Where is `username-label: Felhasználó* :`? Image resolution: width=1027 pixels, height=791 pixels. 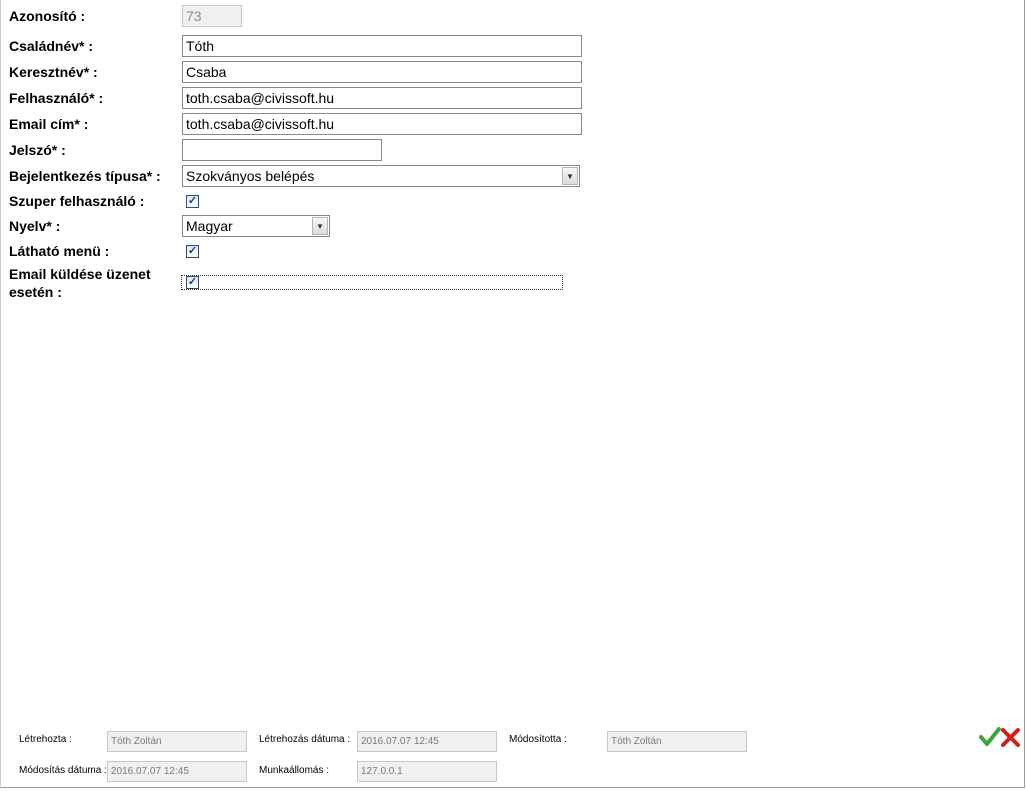 username-label: Felhasználó* : is located at coordinates (56, 98).